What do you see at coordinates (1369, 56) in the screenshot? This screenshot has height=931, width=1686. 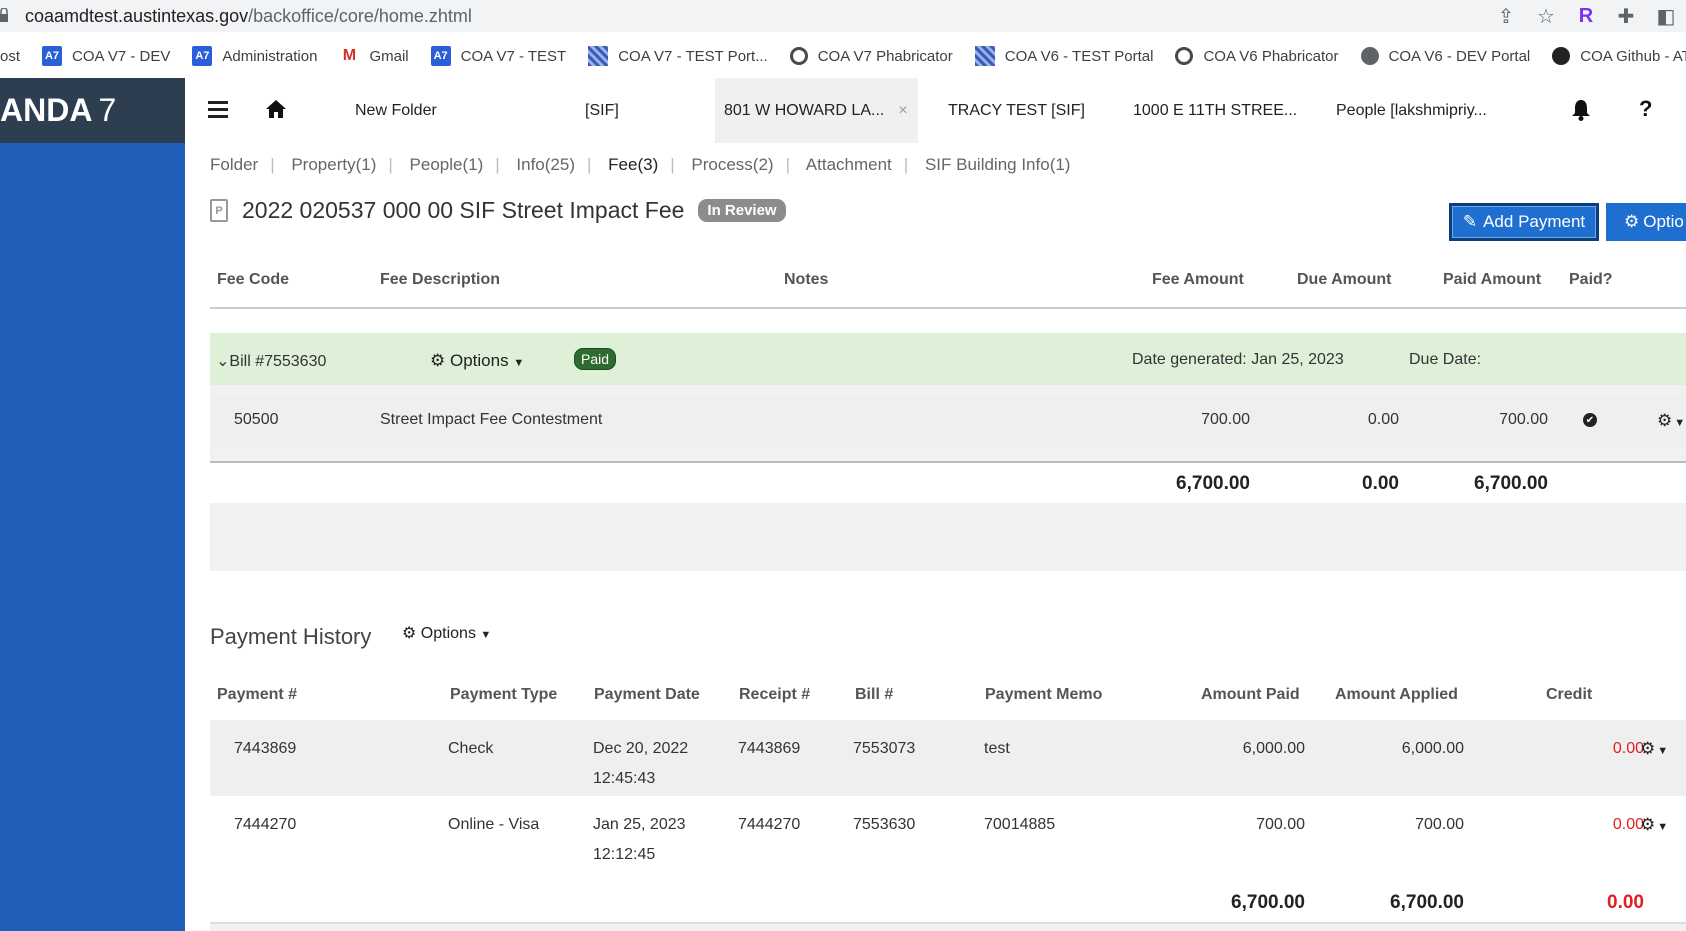 I see `globe-icon` at bounding box center [1369, 56].